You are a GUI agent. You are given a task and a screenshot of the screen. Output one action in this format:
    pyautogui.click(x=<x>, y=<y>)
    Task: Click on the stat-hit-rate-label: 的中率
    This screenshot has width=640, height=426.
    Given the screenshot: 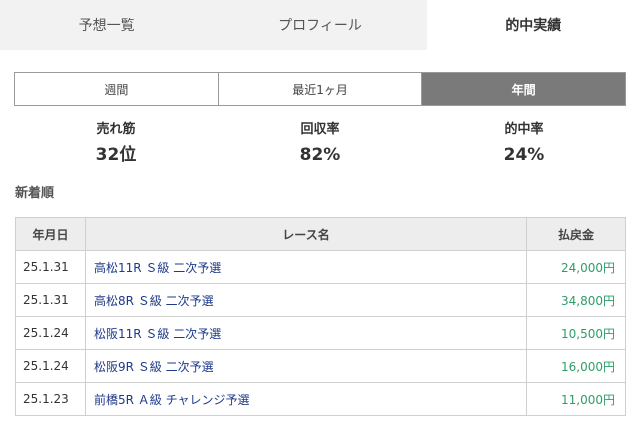 What is the action you would take?
    pyautogui.click(x=524, y=129)
    